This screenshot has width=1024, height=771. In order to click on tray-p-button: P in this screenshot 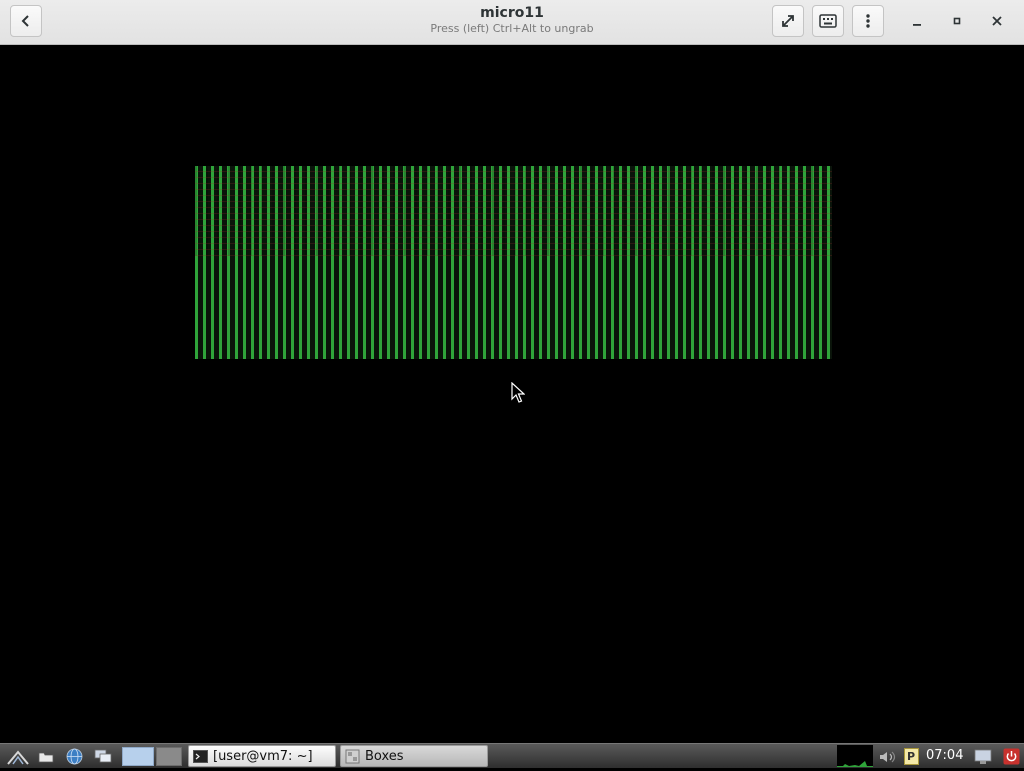, I will do `click(911, 756)`.